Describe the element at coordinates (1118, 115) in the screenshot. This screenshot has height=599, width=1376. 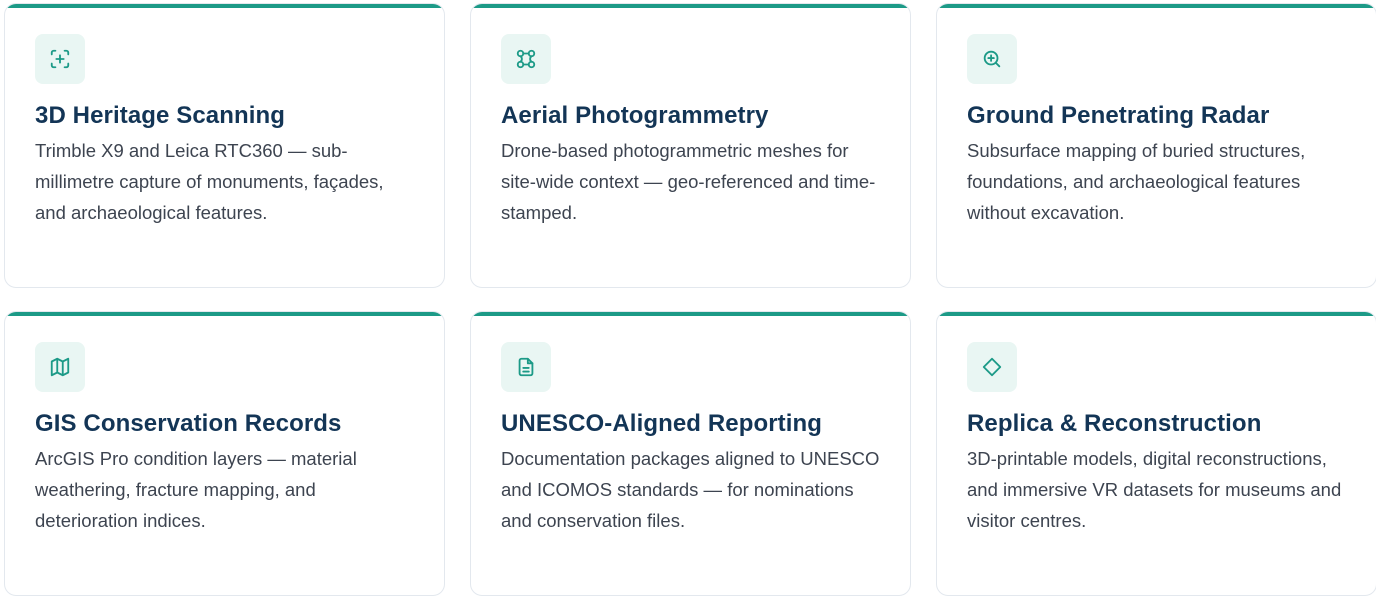
I see `service-title: Ground Penetrating Radar` at that location.